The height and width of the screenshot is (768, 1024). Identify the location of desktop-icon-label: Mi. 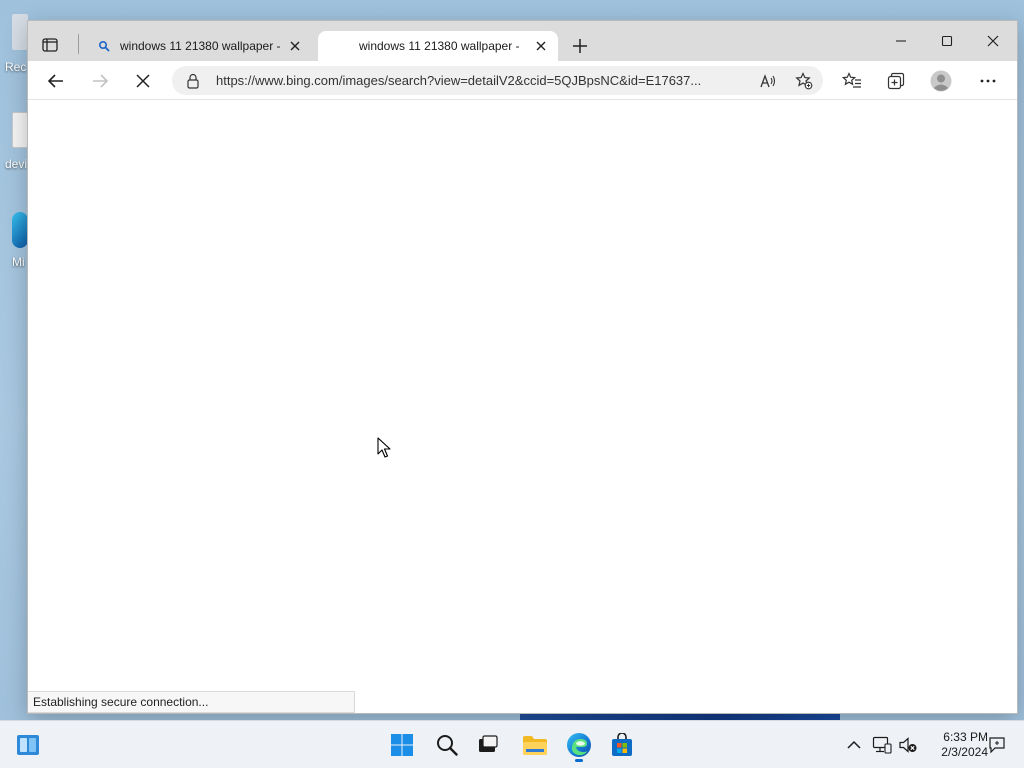
(18, 262).